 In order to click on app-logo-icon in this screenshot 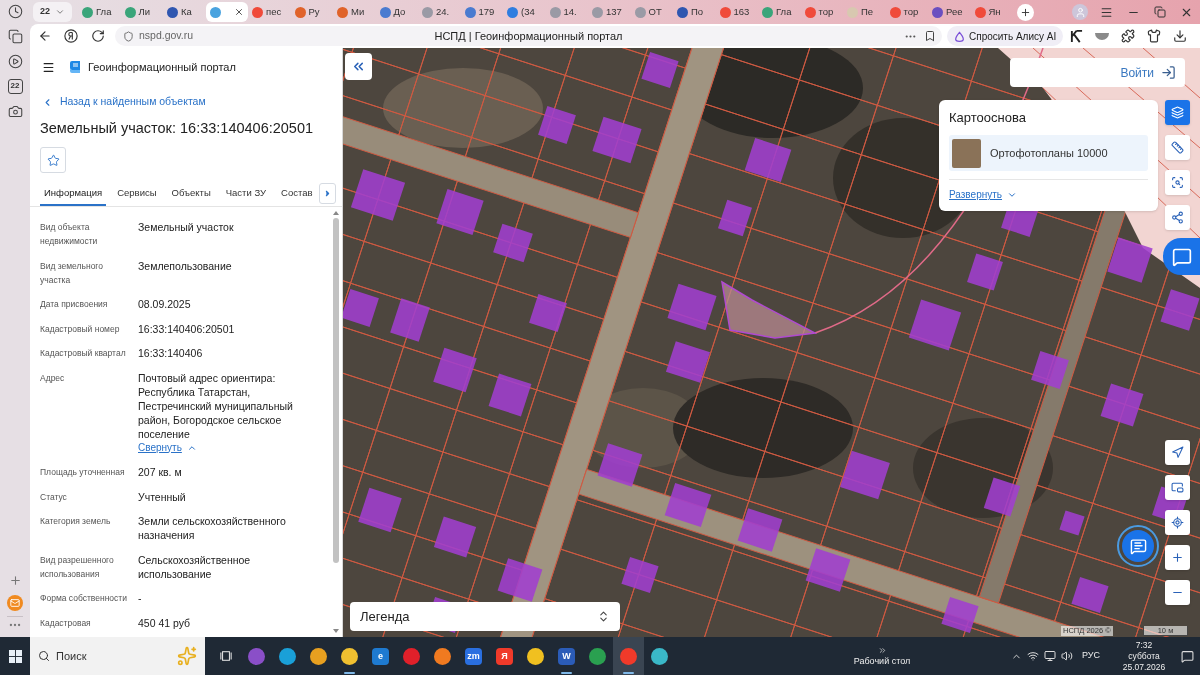, I will do `click(1076, 36)`.